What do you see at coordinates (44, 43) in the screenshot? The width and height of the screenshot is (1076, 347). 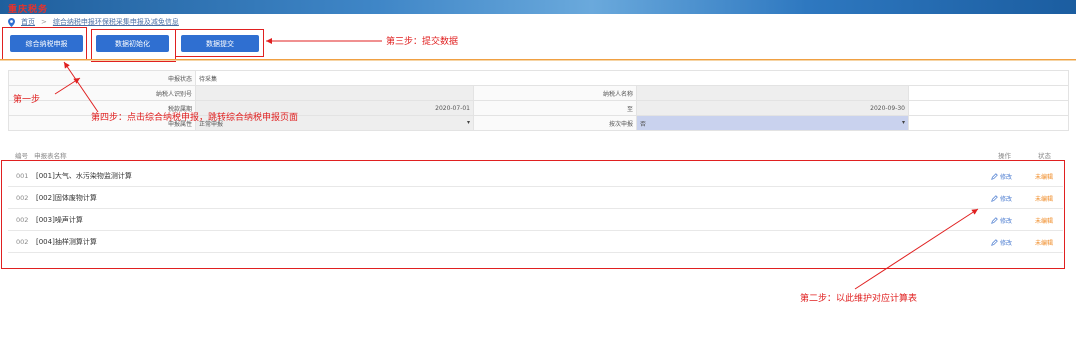 I see `highlight-declare-box` at bounding box center [44, 43].